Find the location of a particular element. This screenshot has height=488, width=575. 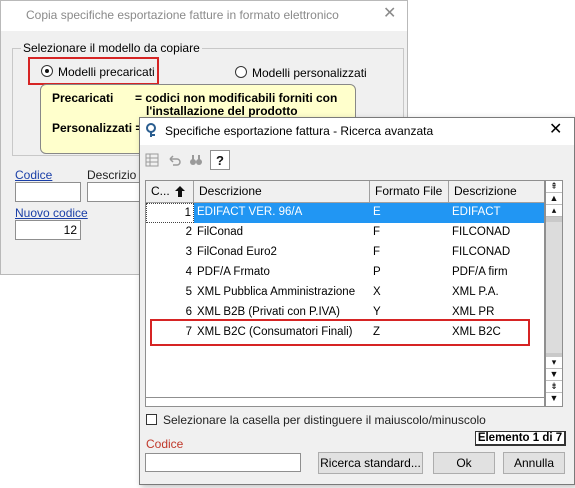

row-descrizione: XML Pubblica Amministrazione is located at coordinates (276, 292).